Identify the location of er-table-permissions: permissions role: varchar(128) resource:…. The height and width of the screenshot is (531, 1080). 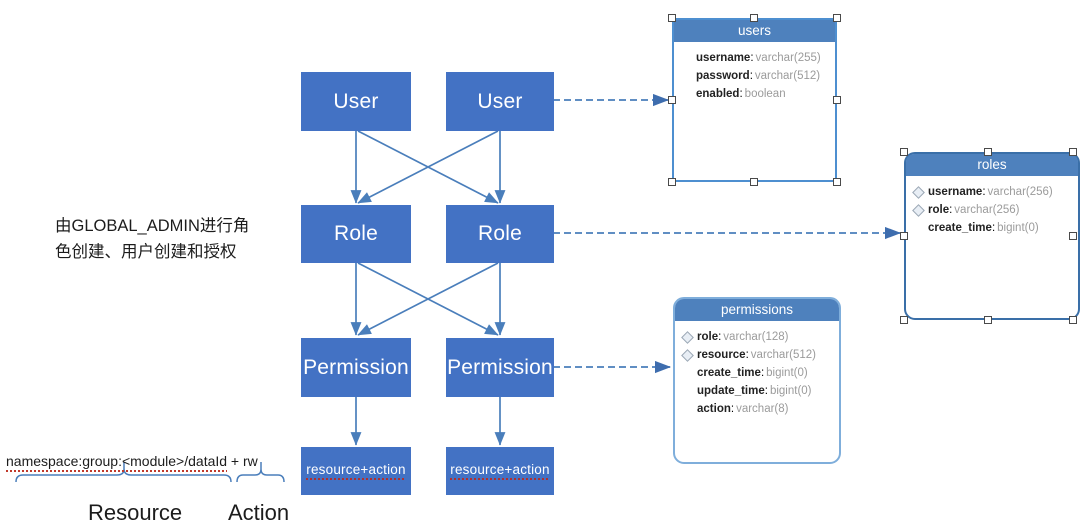
(757, 380).